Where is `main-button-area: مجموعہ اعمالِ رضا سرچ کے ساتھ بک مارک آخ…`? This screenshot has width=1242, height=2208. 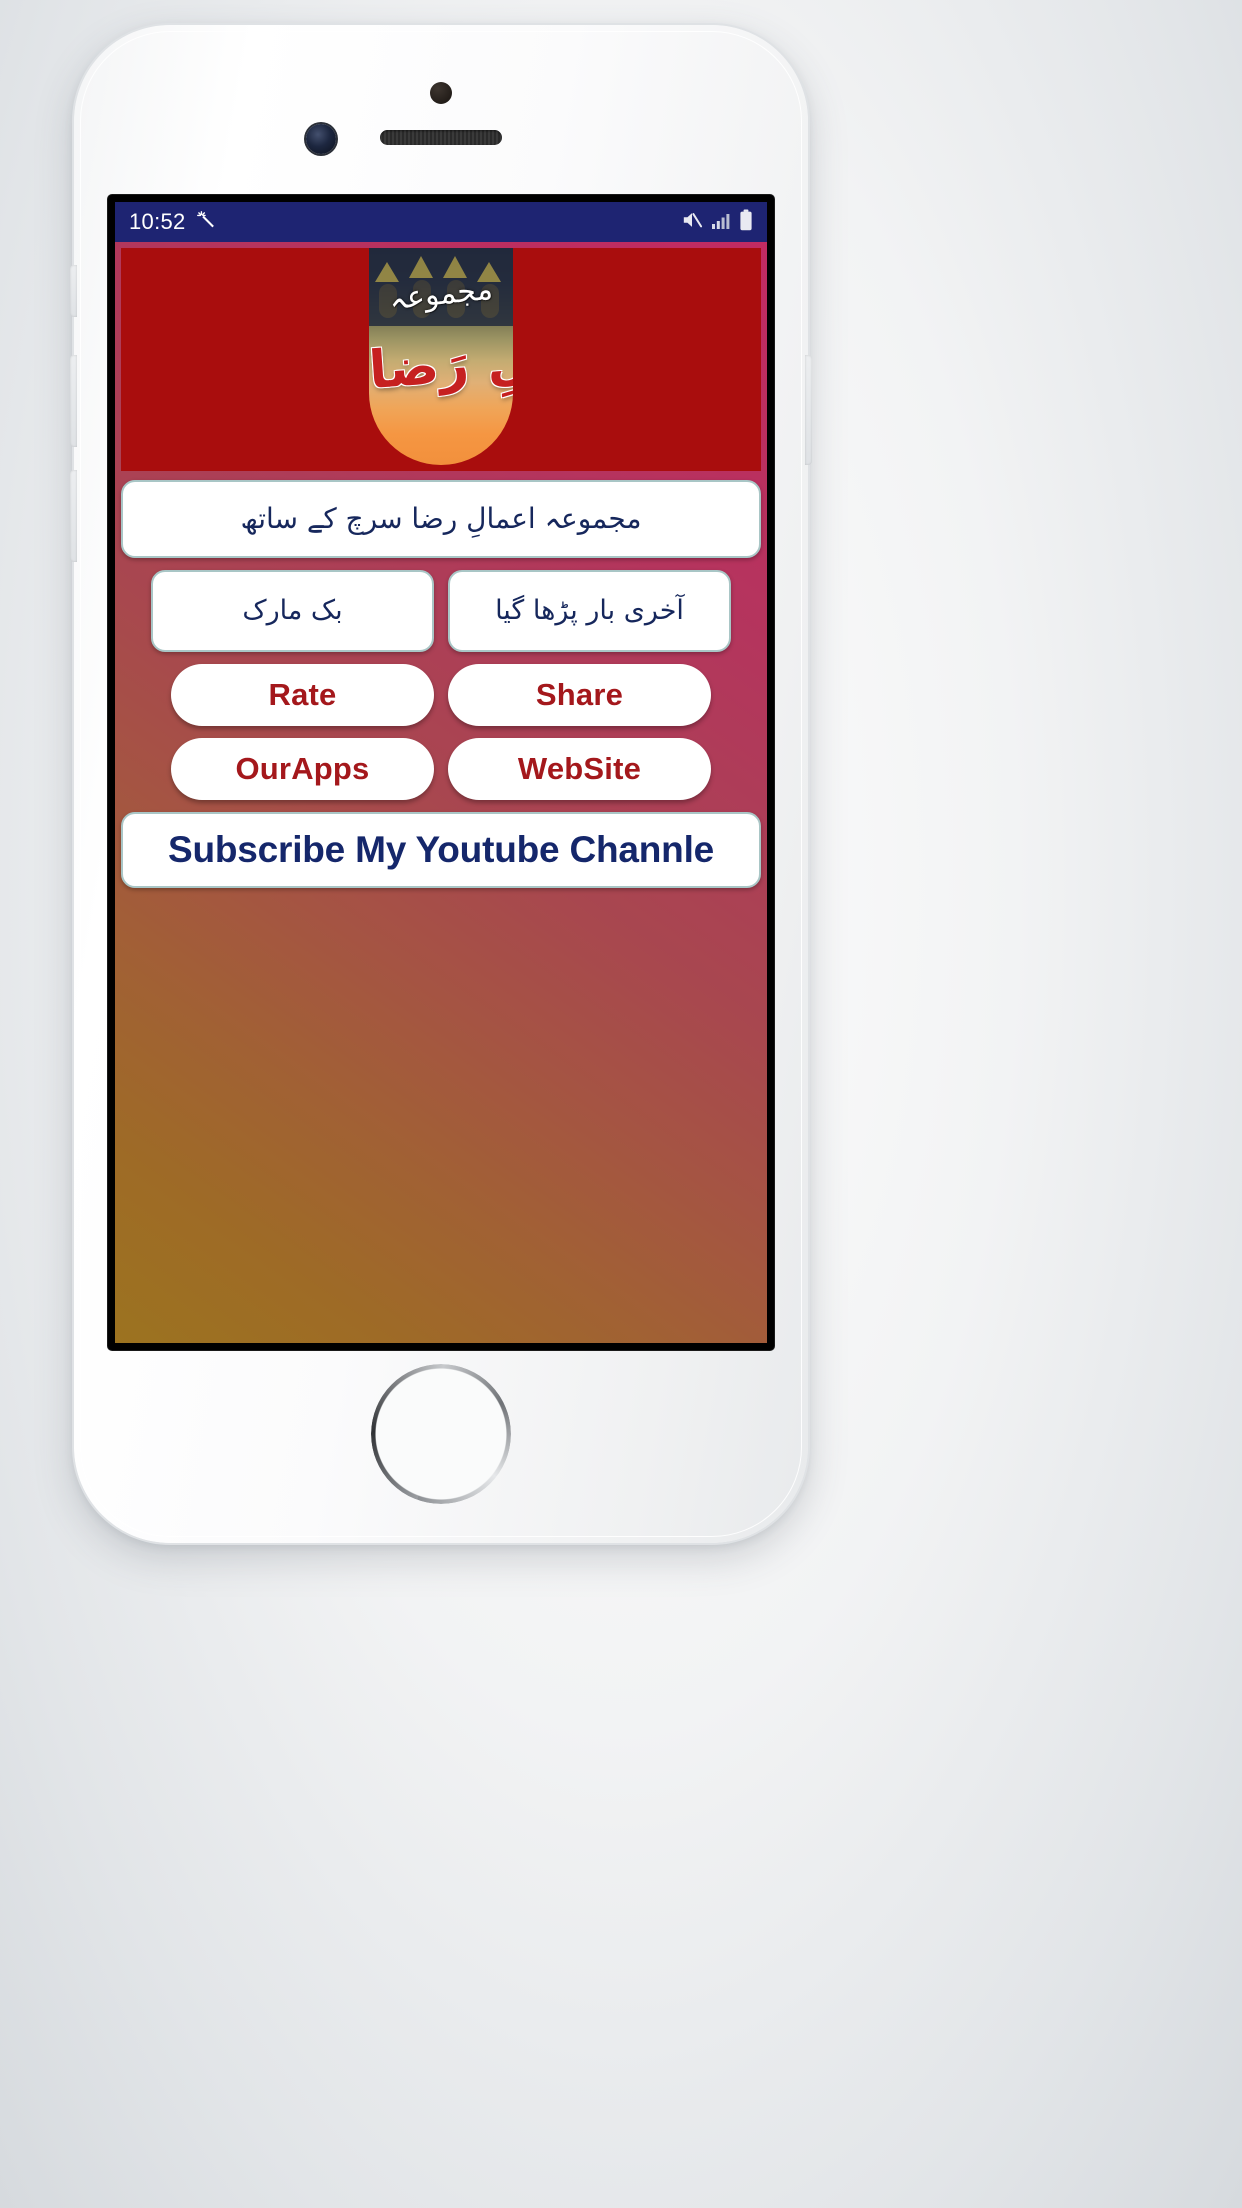
main-button-area: مجموعہ اعمالِ رضا سرچ کے ساتھ بک مارک آخ… is located at coordinates (441, 679).